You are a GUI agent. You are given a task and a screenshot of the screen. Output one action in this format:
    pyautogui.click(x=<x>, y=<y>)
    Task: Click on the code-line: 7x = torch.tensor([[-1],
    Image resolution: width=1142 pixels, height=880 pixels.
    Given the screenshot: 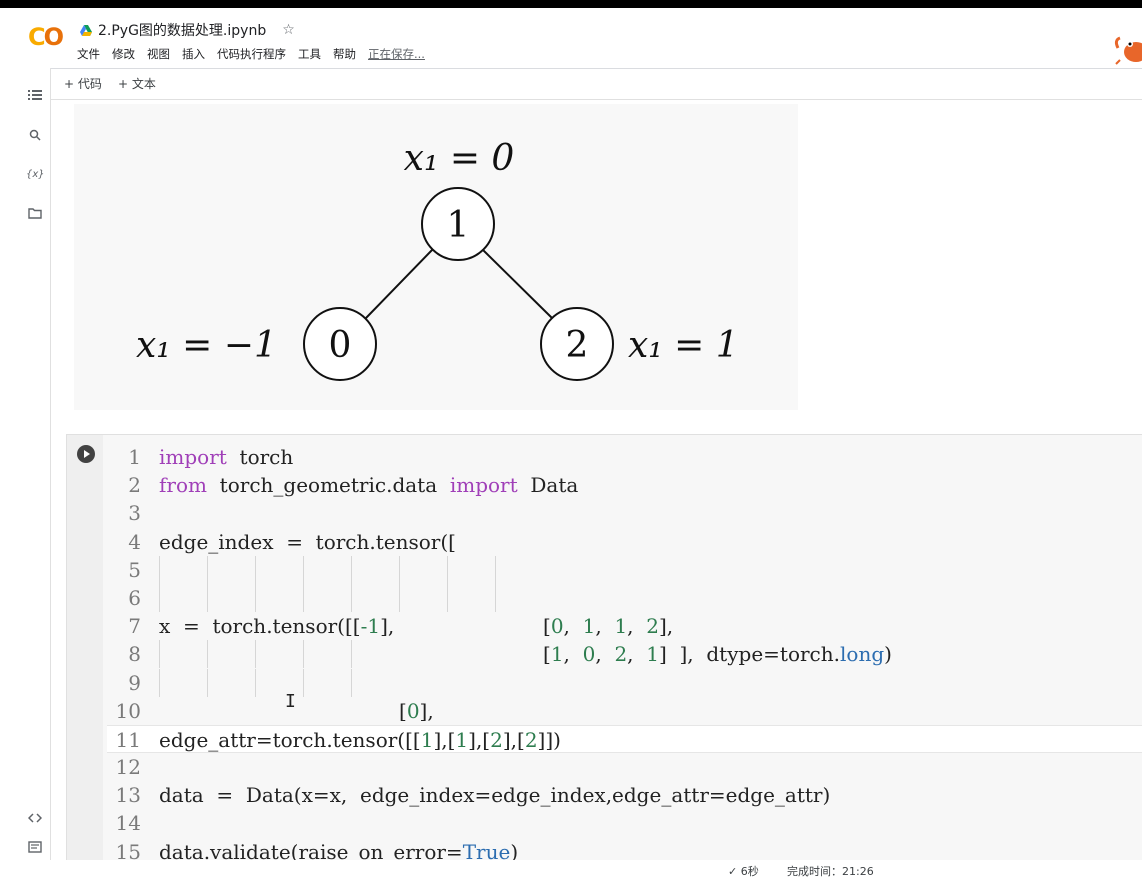 What is the action you would take?
    pyautogui.click(x=624, y=626)
    